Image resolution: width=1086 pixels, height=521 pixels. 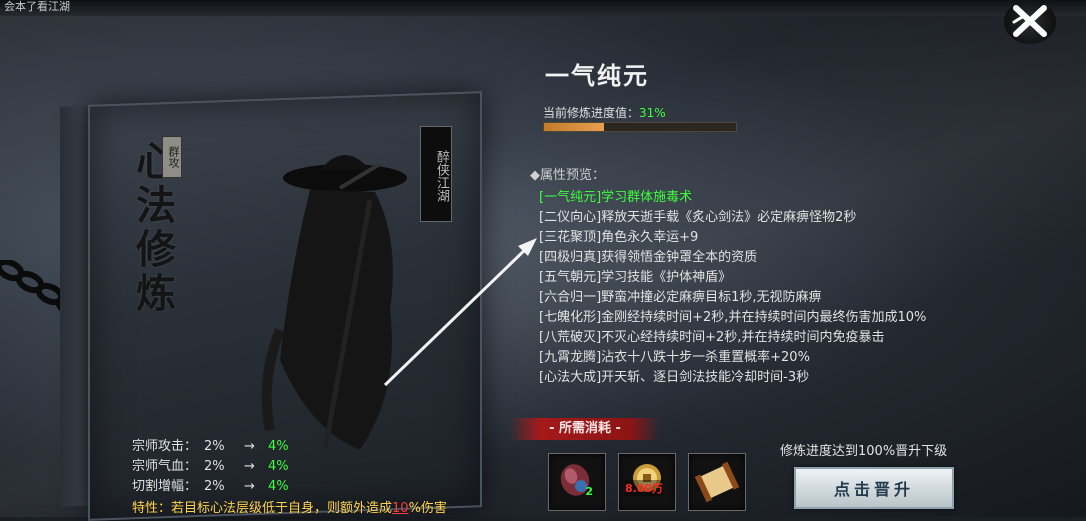 What do you see at coordinates (585, 429) in the screenshot?
I see `cost-title: - 所需消耗 -` at bounding box center [585, 429].